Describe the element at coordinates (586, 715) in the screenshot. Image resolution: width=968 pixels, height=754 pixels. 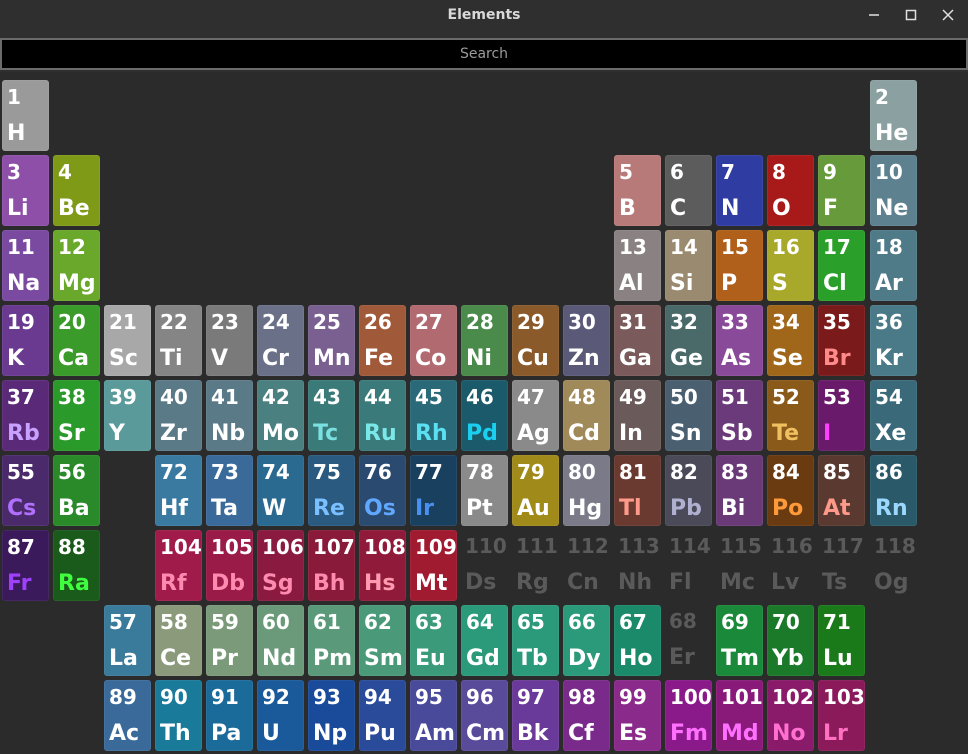
I see `element-tile-cf: 98 Cf` at that location.